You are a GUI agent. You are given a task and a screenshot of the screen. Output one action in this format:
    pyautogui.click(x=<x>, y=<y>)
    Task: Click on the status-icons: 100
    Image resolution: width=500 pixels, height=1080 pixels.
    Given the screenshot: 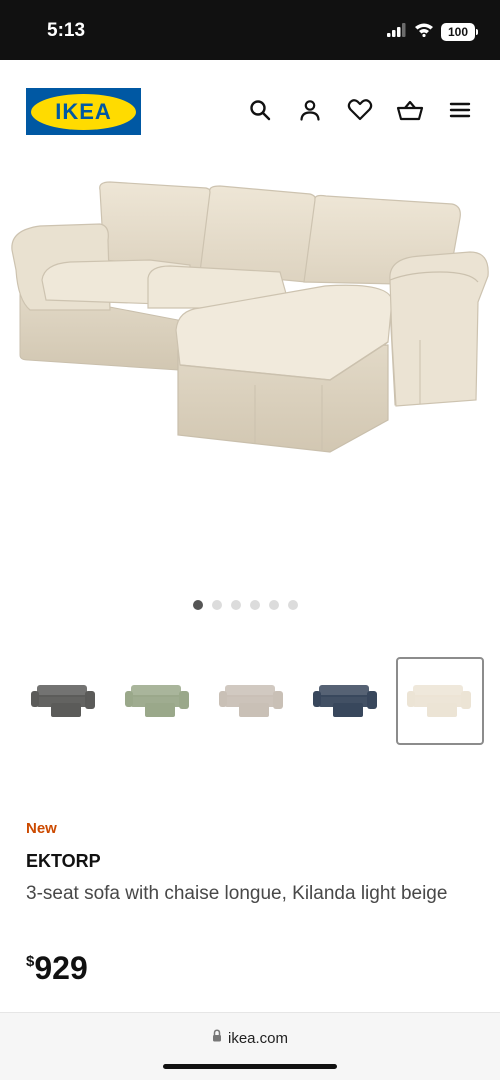 What is the action you would take?
    pyautogui.click(x=432, y=32)
    